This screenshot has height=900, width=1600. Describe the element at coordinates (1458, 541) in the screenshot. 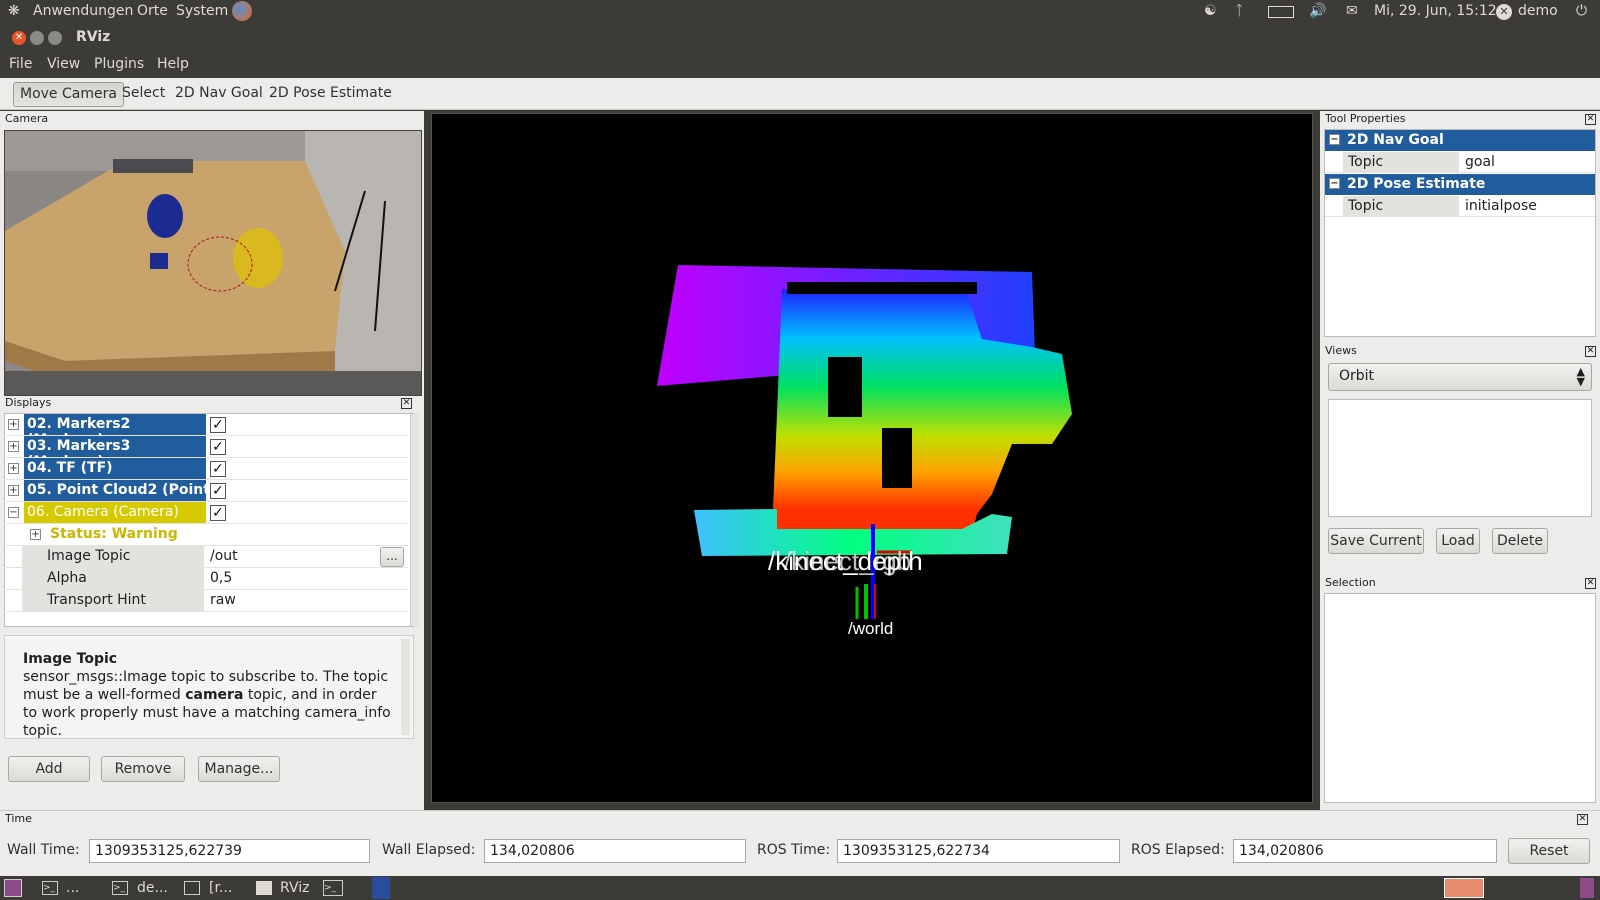

I see `load-view-button: Load` at that location.